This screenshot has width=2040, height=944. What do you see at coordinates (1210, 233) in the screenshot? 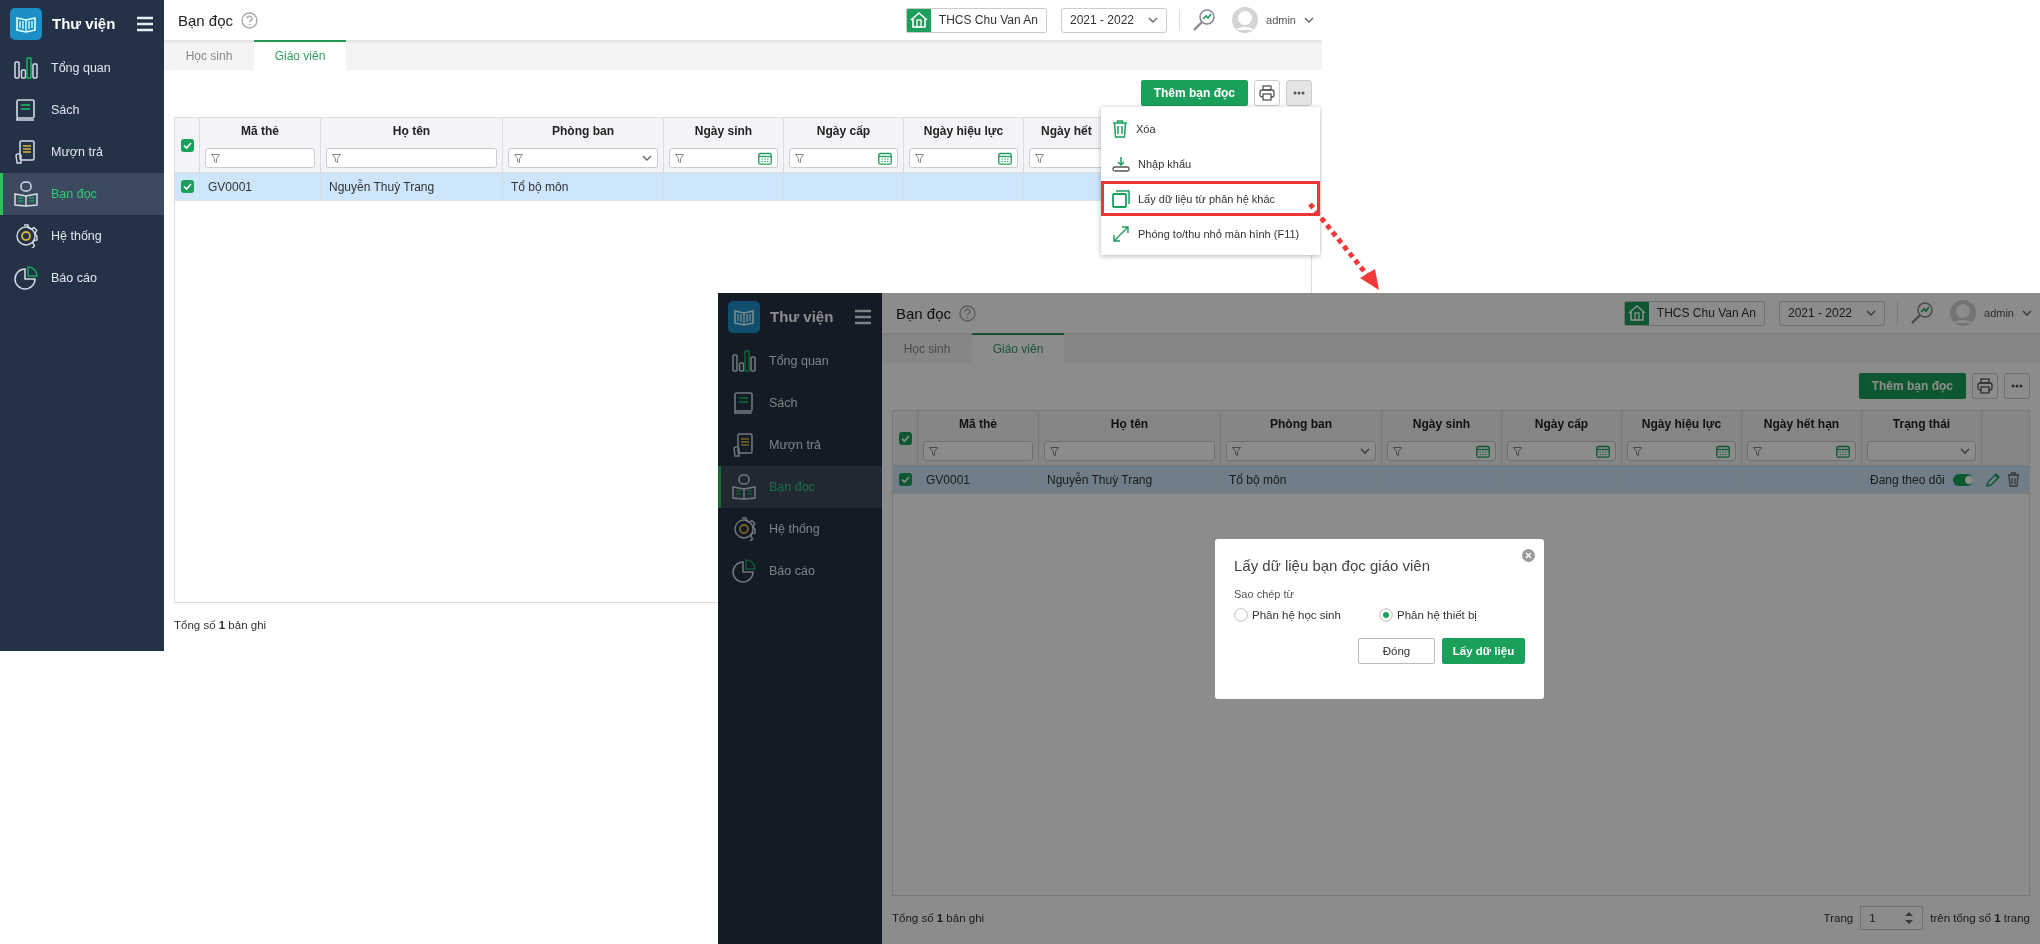
I see `menu-item: Phóng to/thu nhỏ màn hình (F11)` at bounding box center [1210, 233].